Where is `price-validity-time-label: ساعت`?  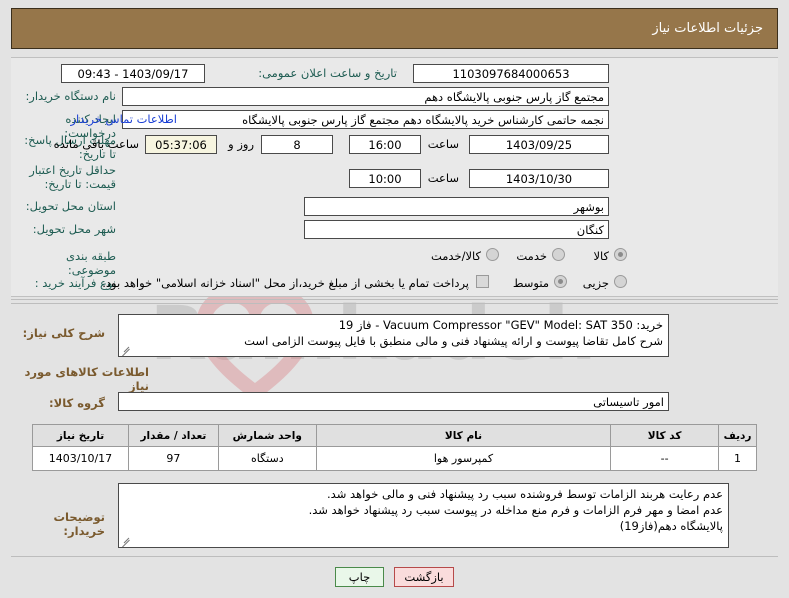 price-validity-time-label: ساعت is located at coordinates (443, 178).